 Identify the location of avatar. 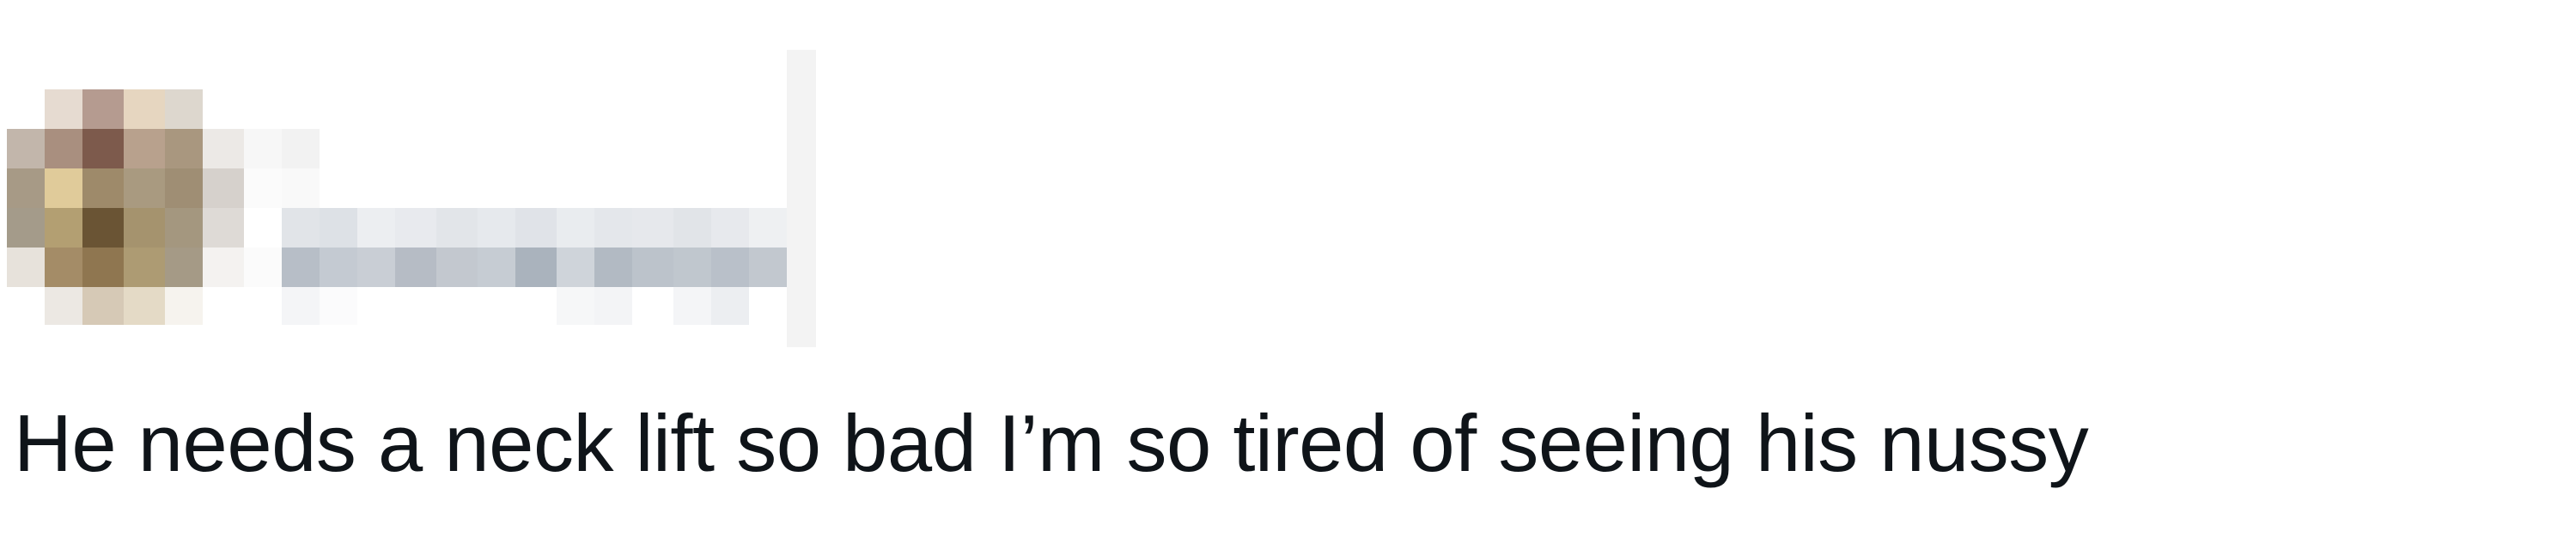
(163, 207).